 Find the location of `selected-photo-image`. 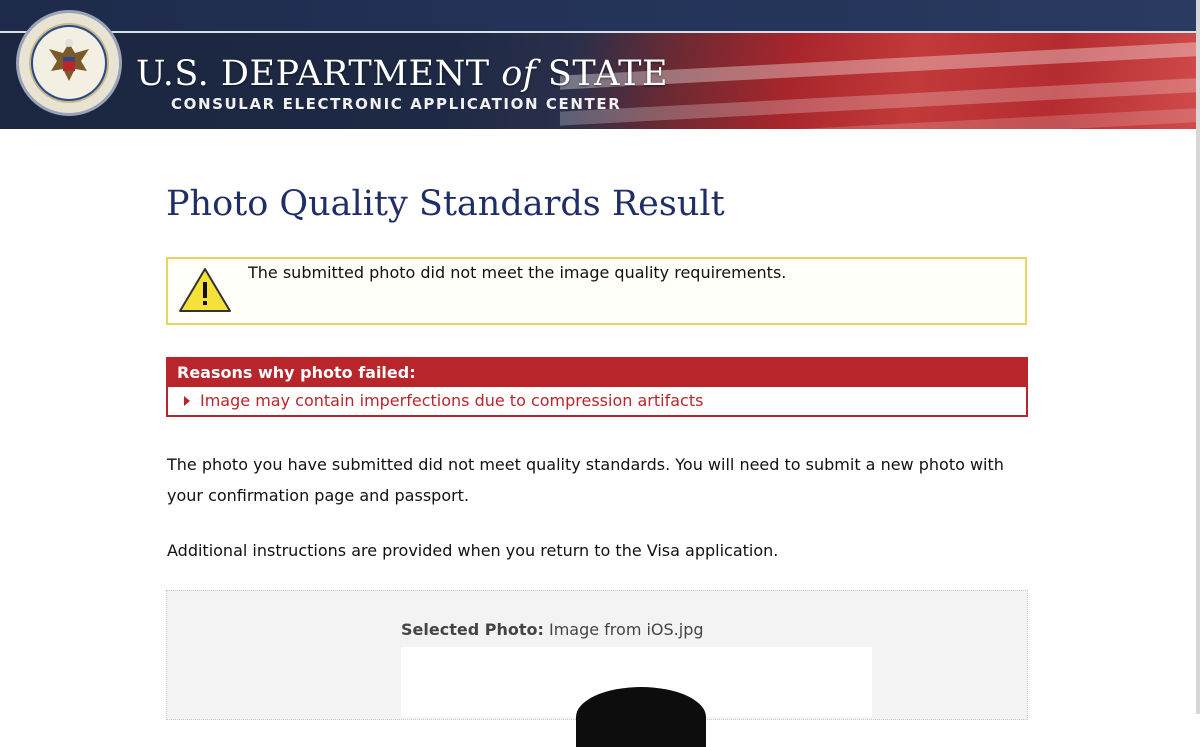

selected-photo-image is located at coordinates (636, 697).